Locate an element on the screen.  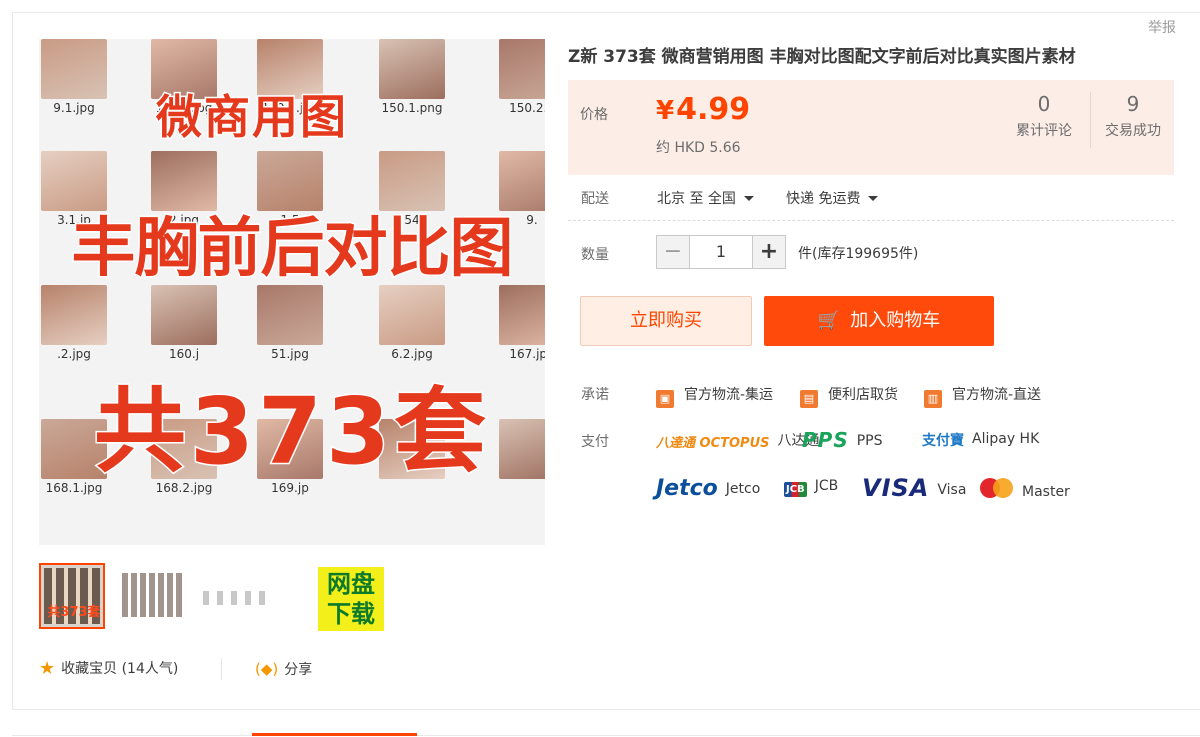
favorite-label: 收藏宝贝 (14人气) is located at coordinates (120, 669).